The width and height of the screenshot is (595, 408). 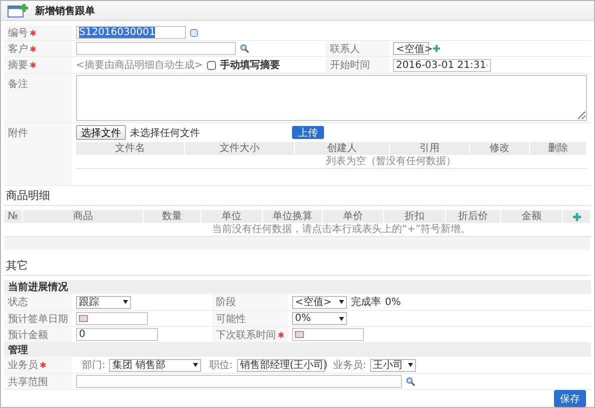 I want to click on column-header: 数量, so click(x=172, y=216).